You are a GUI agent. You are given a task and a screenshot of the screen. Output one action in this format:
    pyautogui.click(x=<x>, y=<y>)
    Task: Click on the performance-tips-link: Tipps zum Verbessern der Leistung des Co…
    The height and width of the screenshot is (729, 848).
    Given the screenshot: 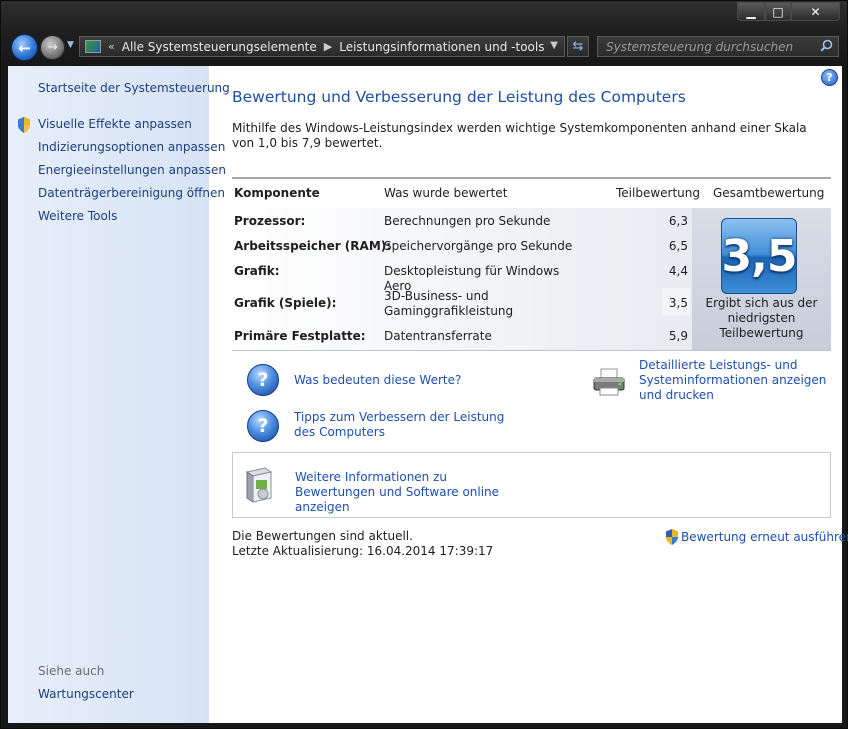 What is the action you would take?
    pyautogui.click(x=406, y=425)
    